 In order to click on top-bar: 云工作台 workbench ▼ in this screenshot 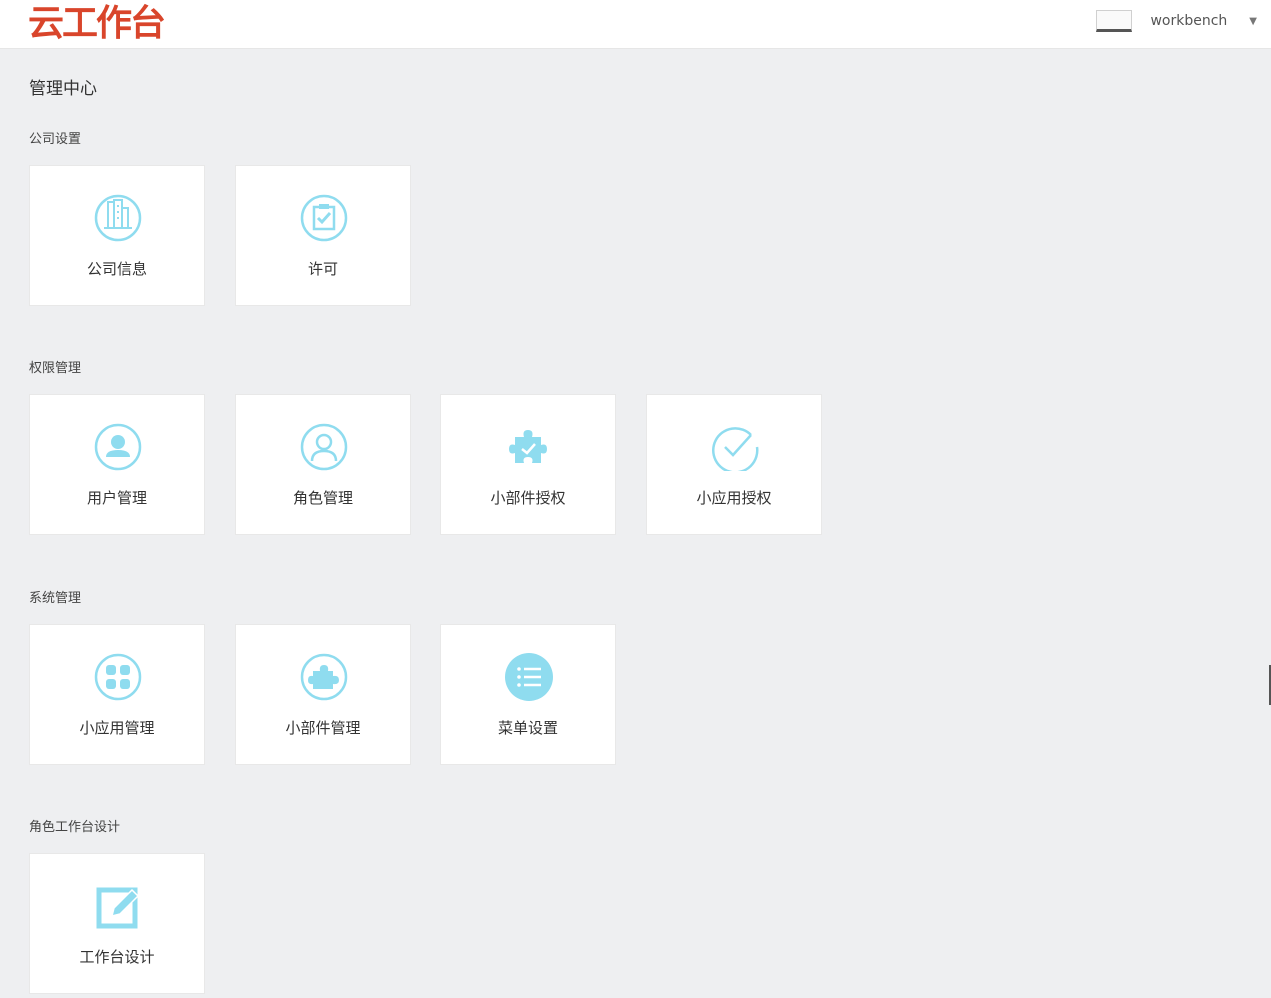, I will do `click(635, 24)`.